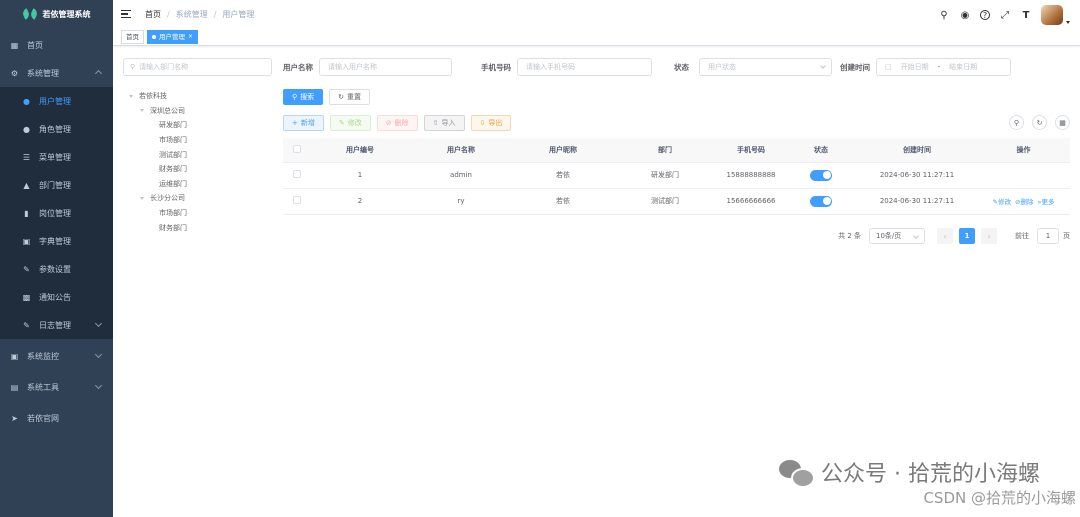  What do you see at coordinates (173, 125) in the screenshot?
I see `tree-node-label: 研发部门` at bounding box center [173, 125].